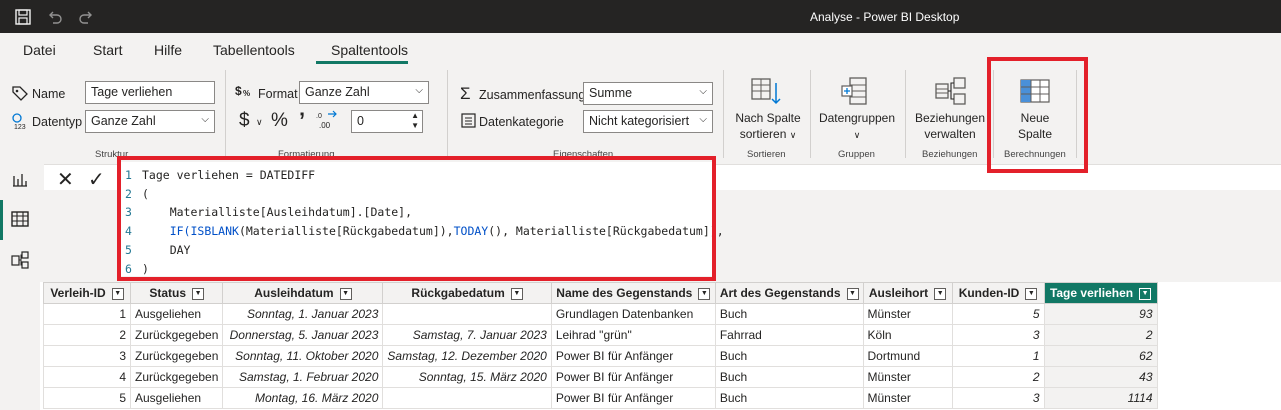  I want to click on table-cell: Sonntag, 1. Januar 2023, so click(303, 314).